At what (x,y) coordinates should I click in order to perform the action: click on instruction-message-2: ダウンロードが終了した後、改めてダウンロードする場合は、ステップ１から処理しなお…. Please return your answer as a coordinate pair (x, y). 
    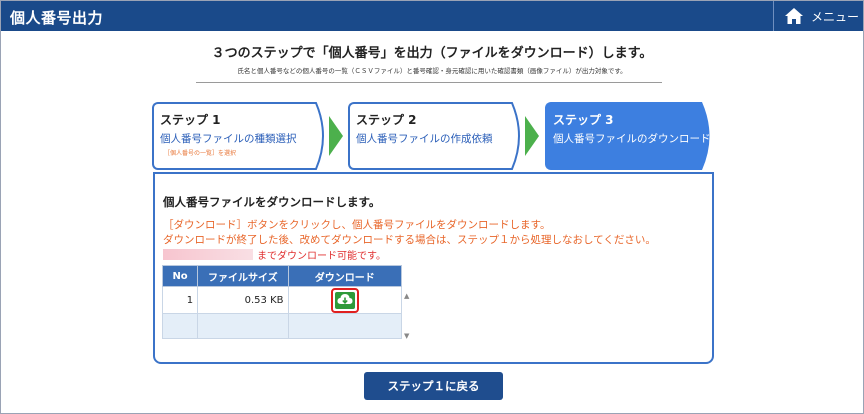
    Looking at the image, I should click on (409, 240).